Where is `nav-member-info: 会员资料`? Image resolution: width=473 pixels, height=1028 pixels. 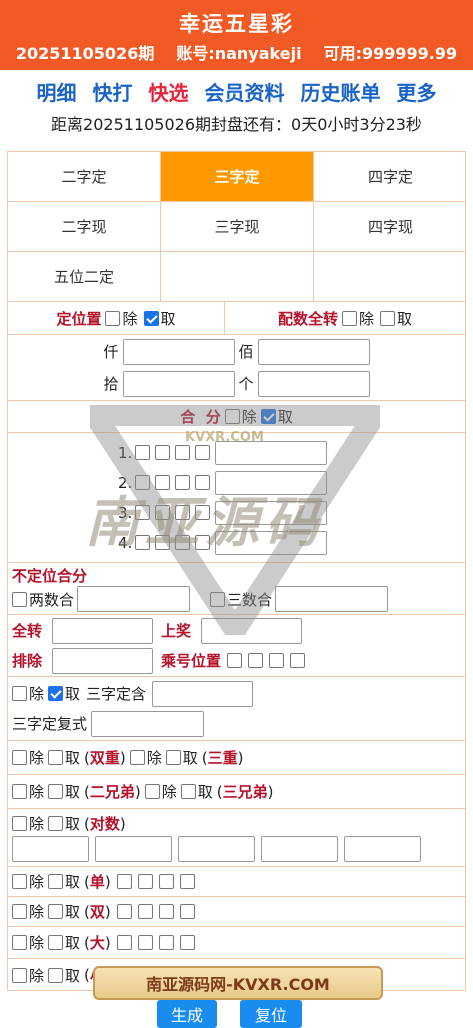 nav-member-info: 会员资料 is located at coordinates (245, 91).